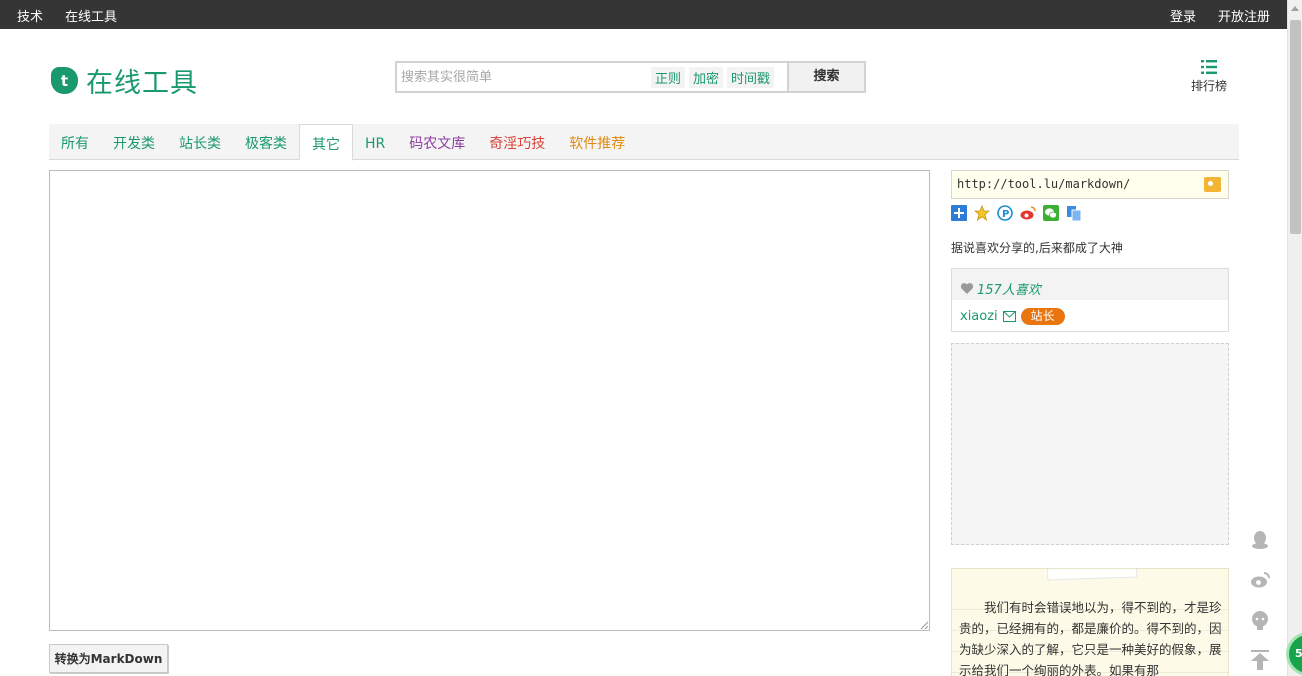  What do you see at coordinates (437, 142) in the screenshot?
I see `nav-tab-6: 码农文库` at bounding box center [437, 142].